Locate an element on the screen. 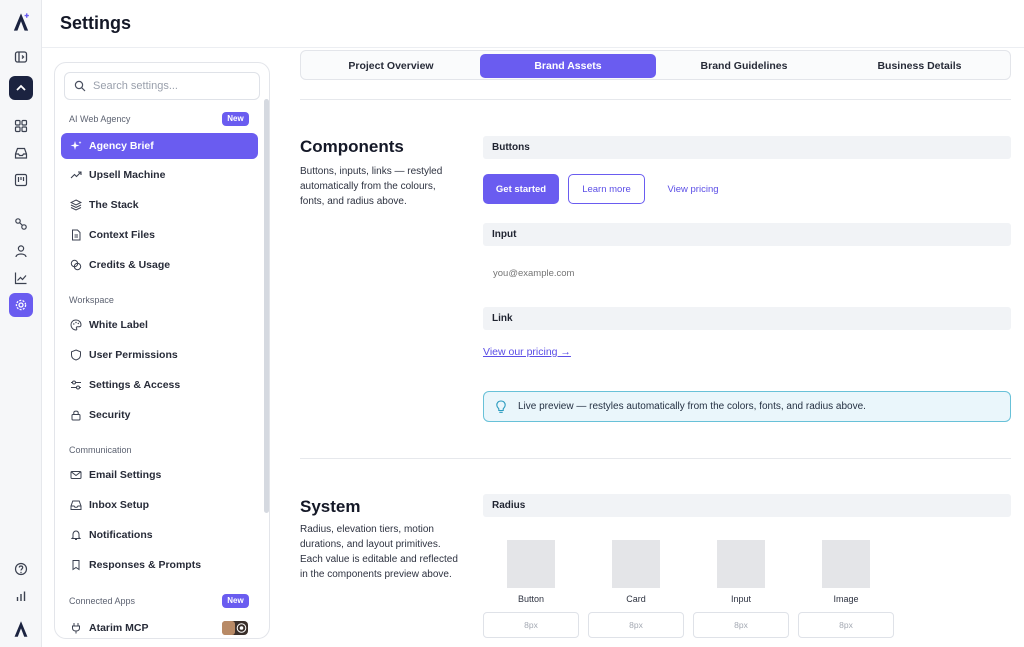 Image resolution: width=1024 pixels, height=647 pixels. sidebar-item-label: Notifications is located at coordinates (121, 535).